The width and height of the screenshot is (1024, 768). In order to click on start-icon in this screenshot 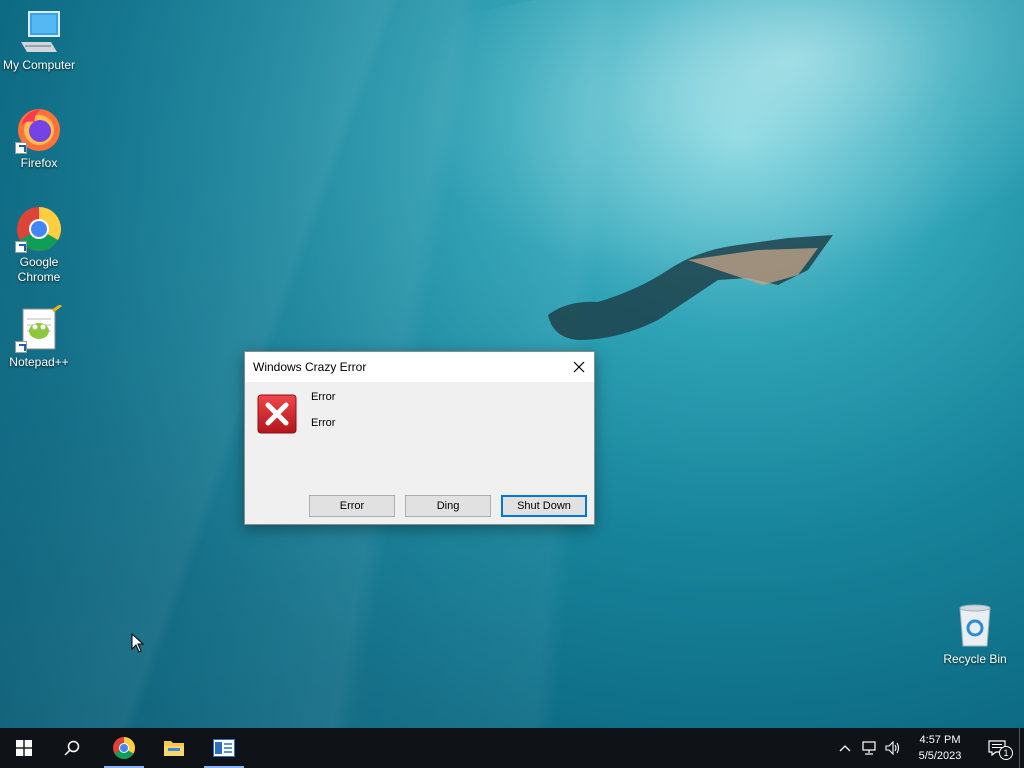, I will do `click(24, 748)`.